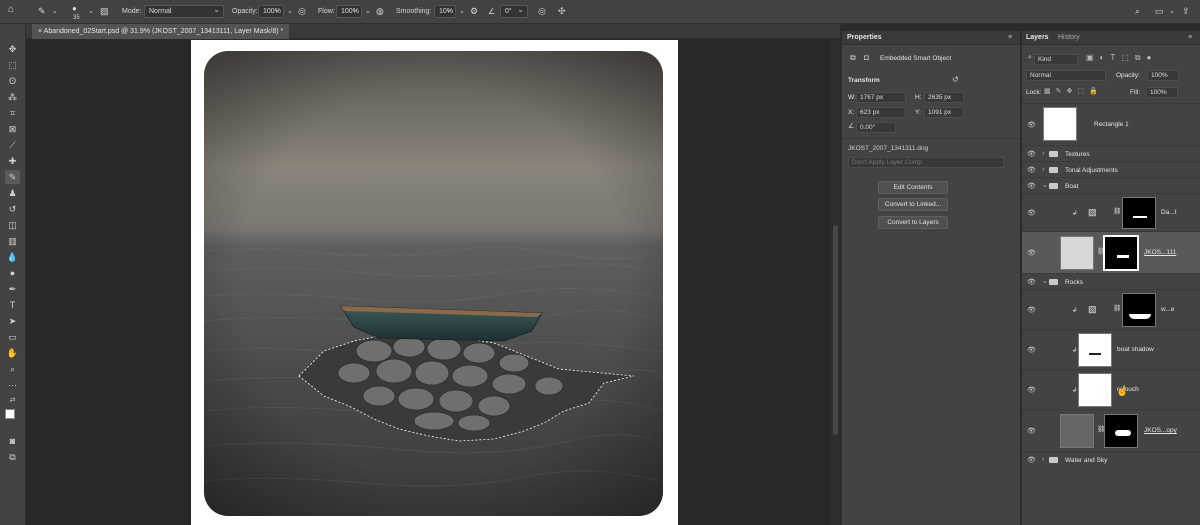  I want to click on edit-contents-button: Edit Contents, so click(913, 187).